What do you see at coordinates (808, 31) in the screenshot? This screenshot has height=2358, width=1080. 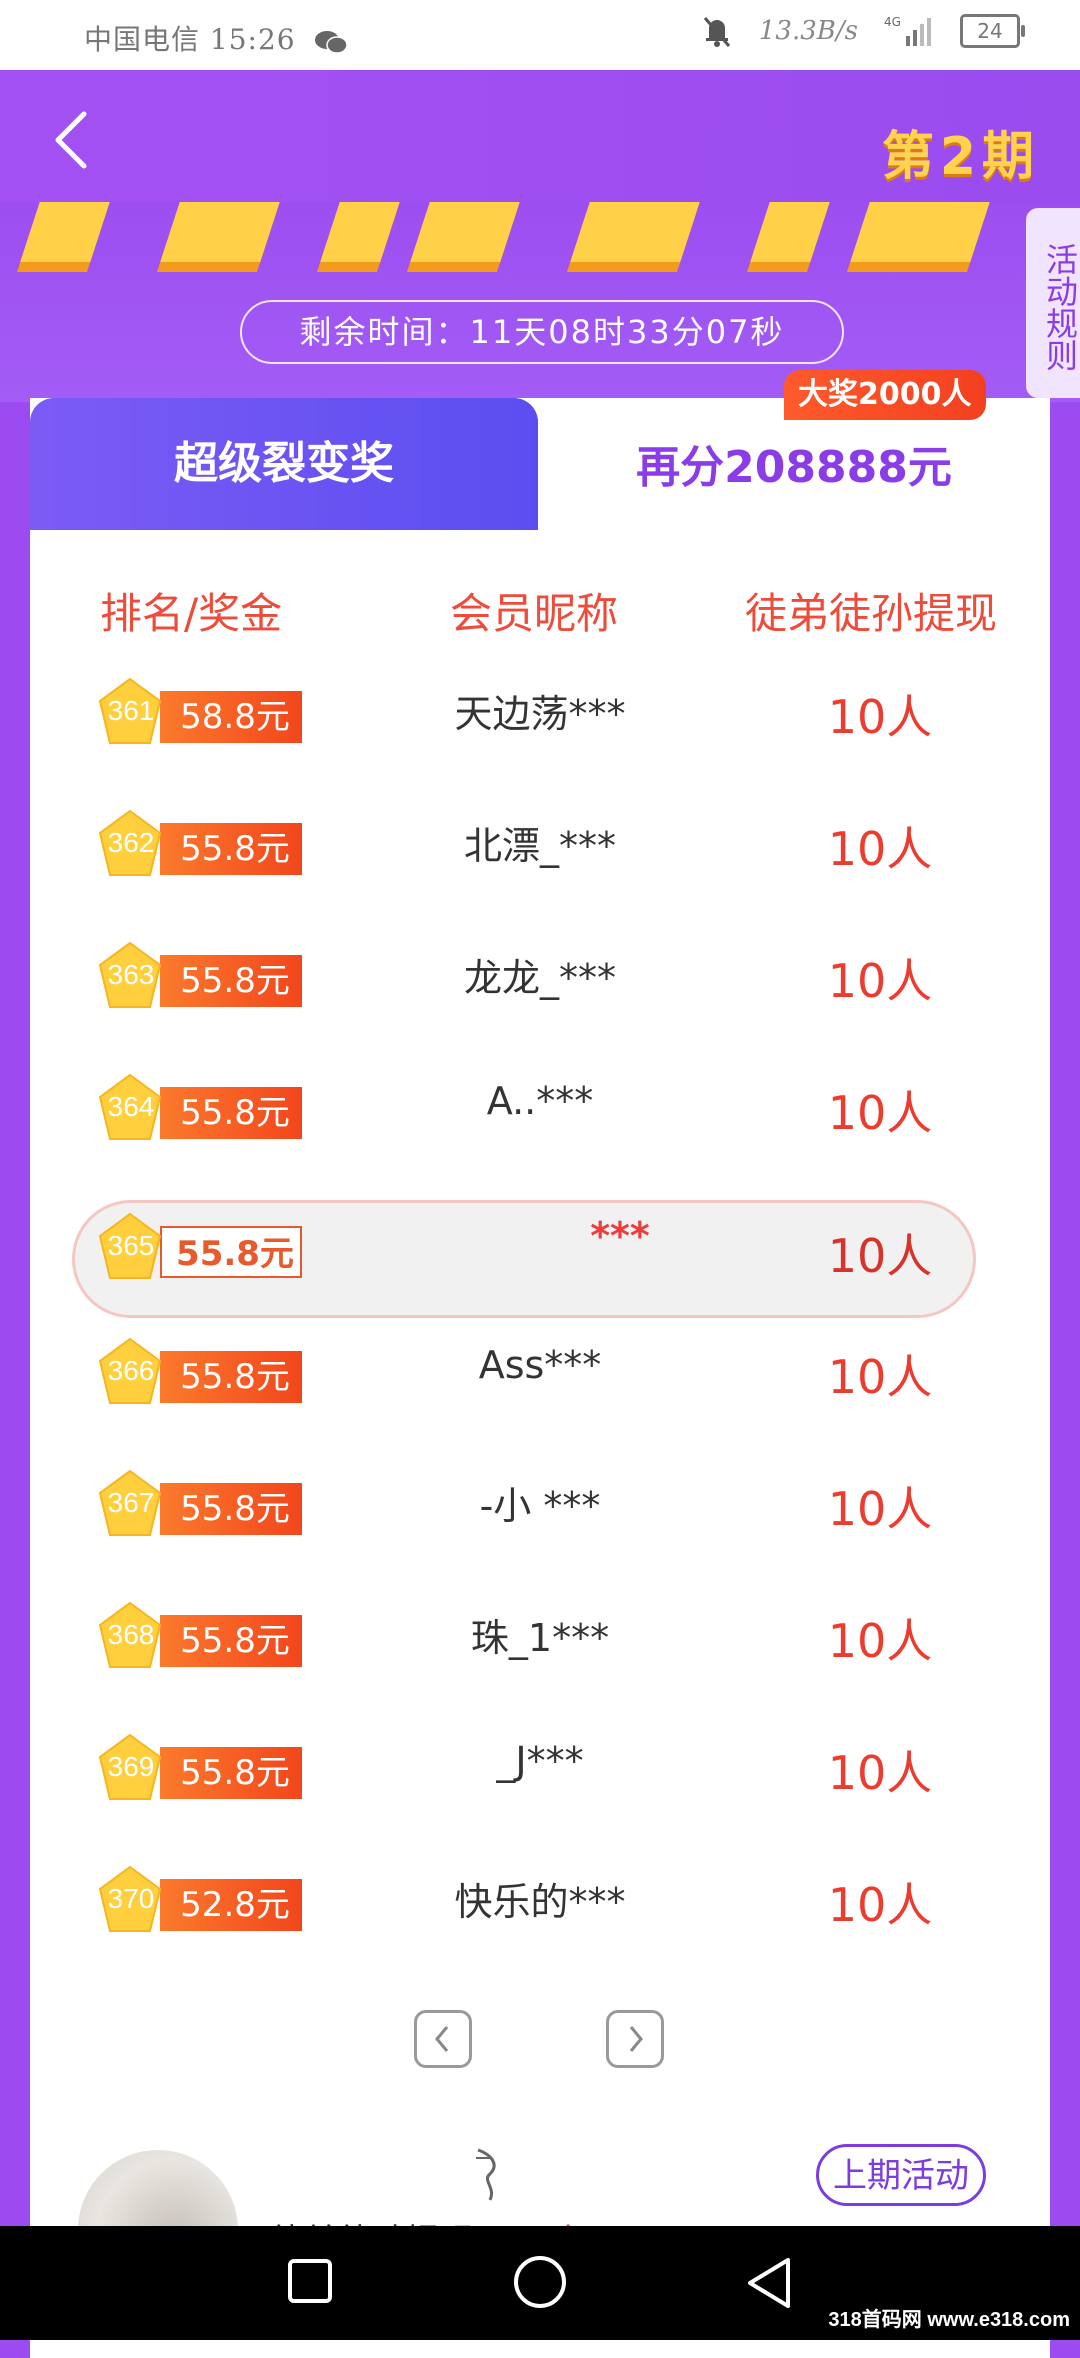 I see `net-speed: 13.3B/s` at bounding box center [808, 31].